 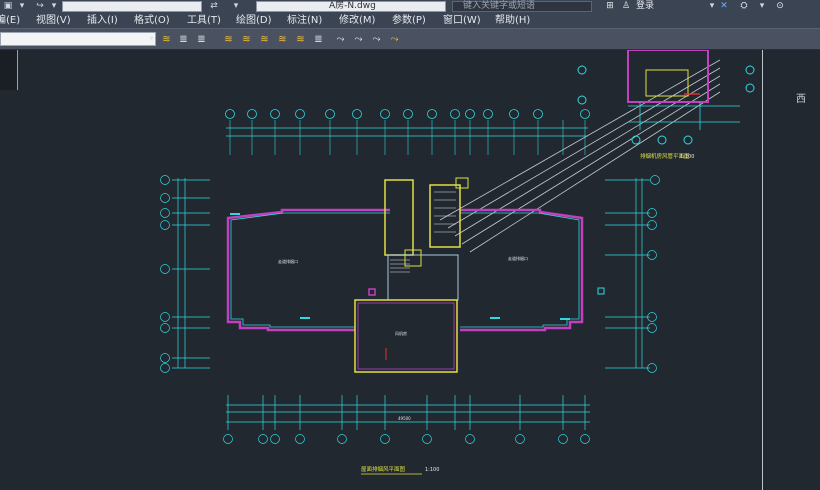 What do you see at coordinates (462, 20) in the screenshot?
I see `menu-window: 窗口(W)` at bounding box center [462, 20].